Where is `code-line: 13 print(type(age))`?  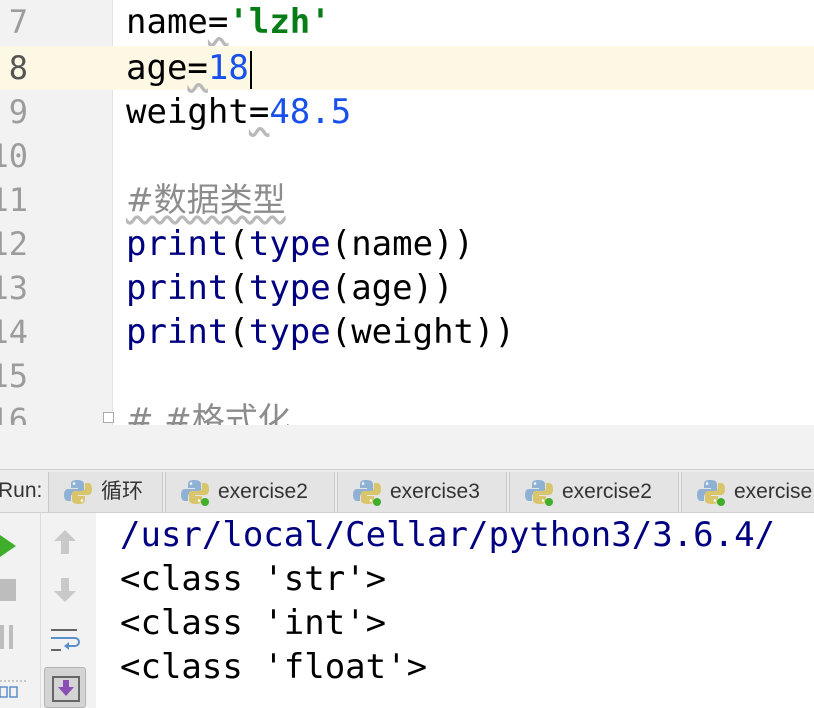
code-line: 13 print(type(age)) is located at coordinates (407, 288).